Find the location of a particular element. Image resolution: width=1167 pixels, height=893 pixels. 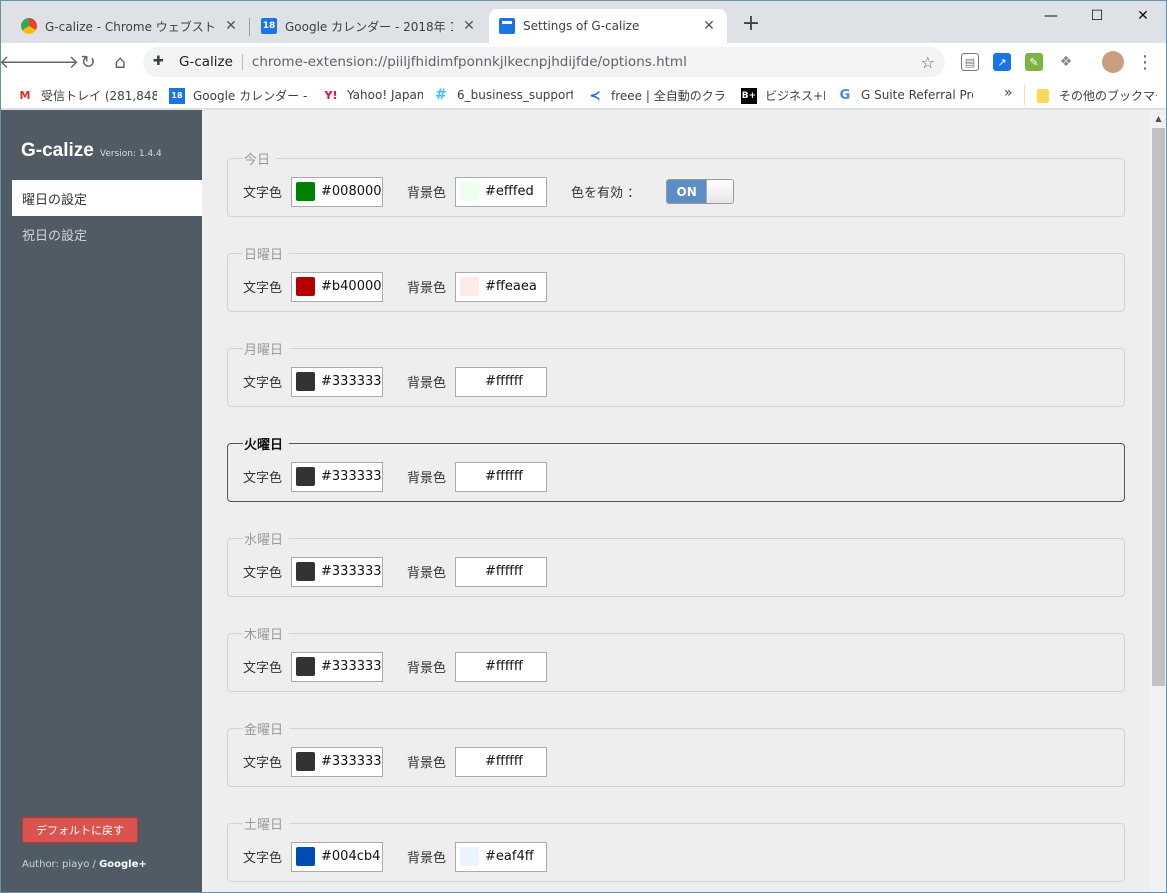

color-value: #eaf4ff is located at coordinates (509, 856).